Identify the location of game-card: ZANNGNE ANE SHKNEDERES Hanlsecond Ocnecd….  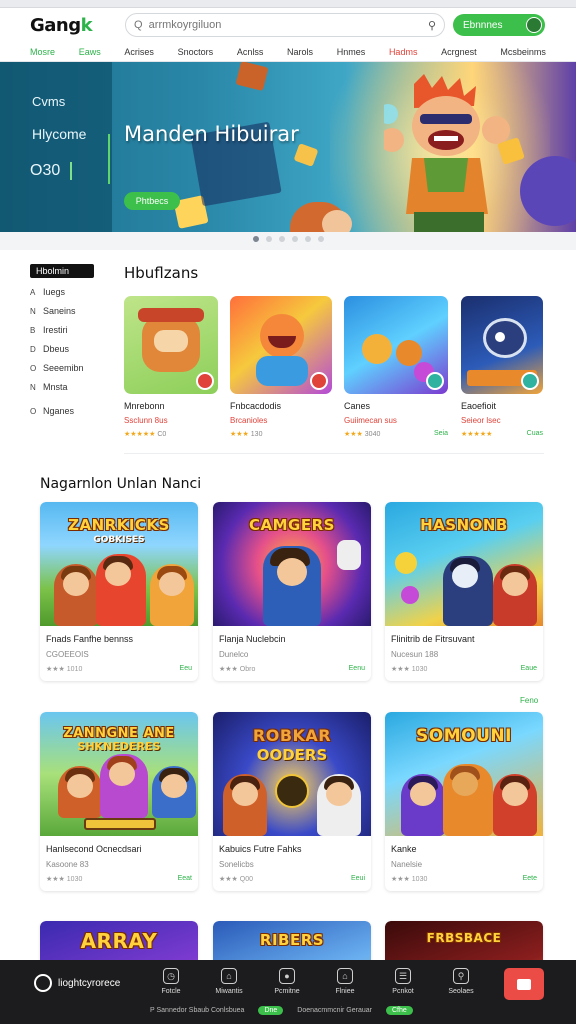
(119, 801).